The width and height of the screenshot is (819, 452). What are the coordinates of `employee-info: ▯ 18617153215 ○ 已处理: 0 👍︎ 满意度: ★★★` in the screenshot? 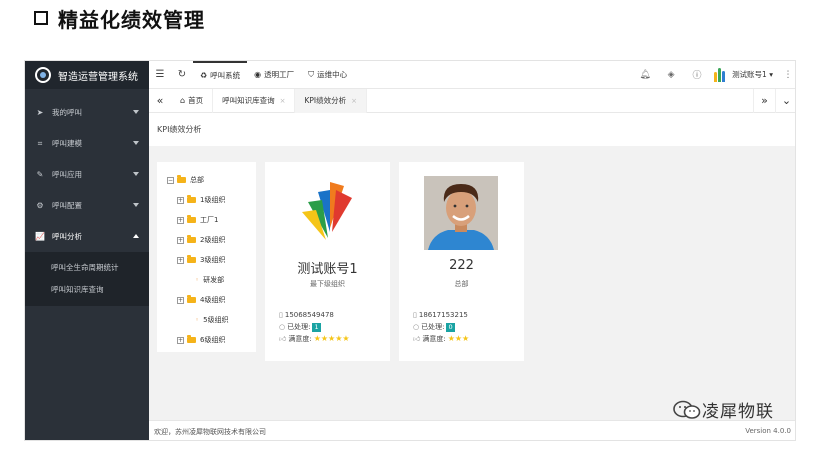 It's located at (441, 327).